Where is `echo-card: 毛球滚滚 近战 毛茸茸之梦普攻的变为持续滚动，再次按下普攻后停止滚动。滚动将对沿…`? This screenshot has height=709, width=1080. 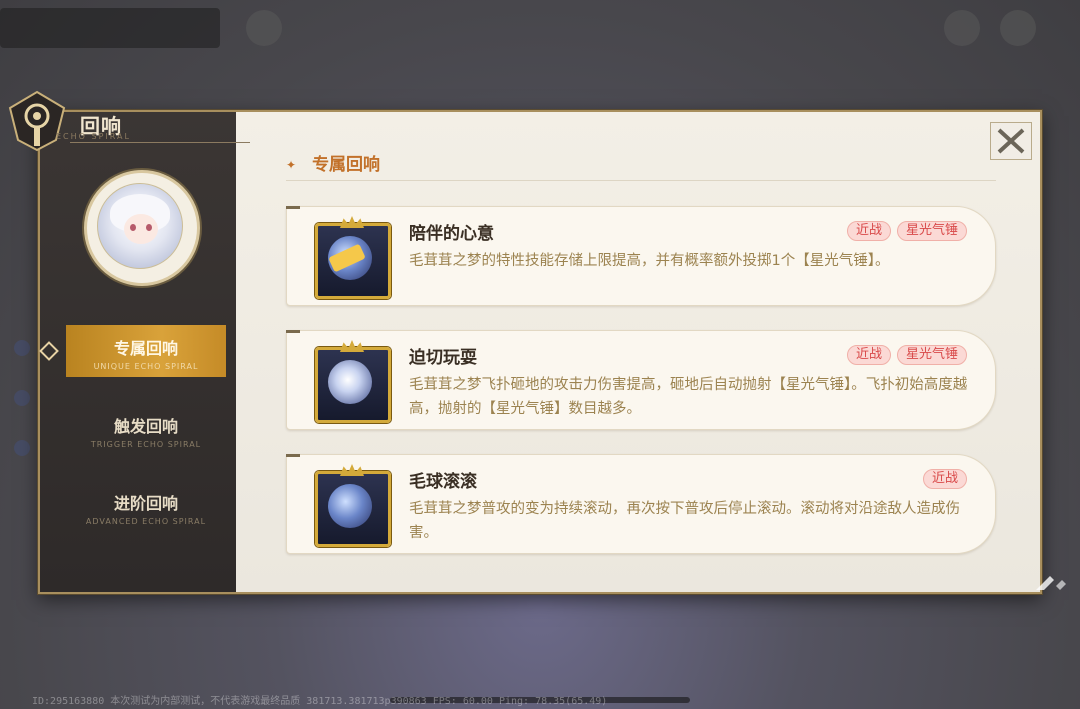
echo-card: 毛球滚滚 近战 毛茸茸之梦普攻的变为持续滚动，再次按下普攻后停止滚动。滚动将对沿… is located at coordinates (641, 504).